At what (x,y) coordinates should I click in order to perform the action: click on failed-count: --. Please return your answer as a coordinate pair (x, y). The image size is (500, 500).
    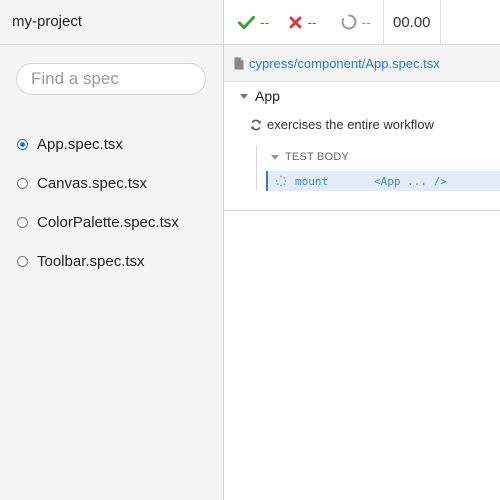
    Looking at the image, I should click on (312, 22).